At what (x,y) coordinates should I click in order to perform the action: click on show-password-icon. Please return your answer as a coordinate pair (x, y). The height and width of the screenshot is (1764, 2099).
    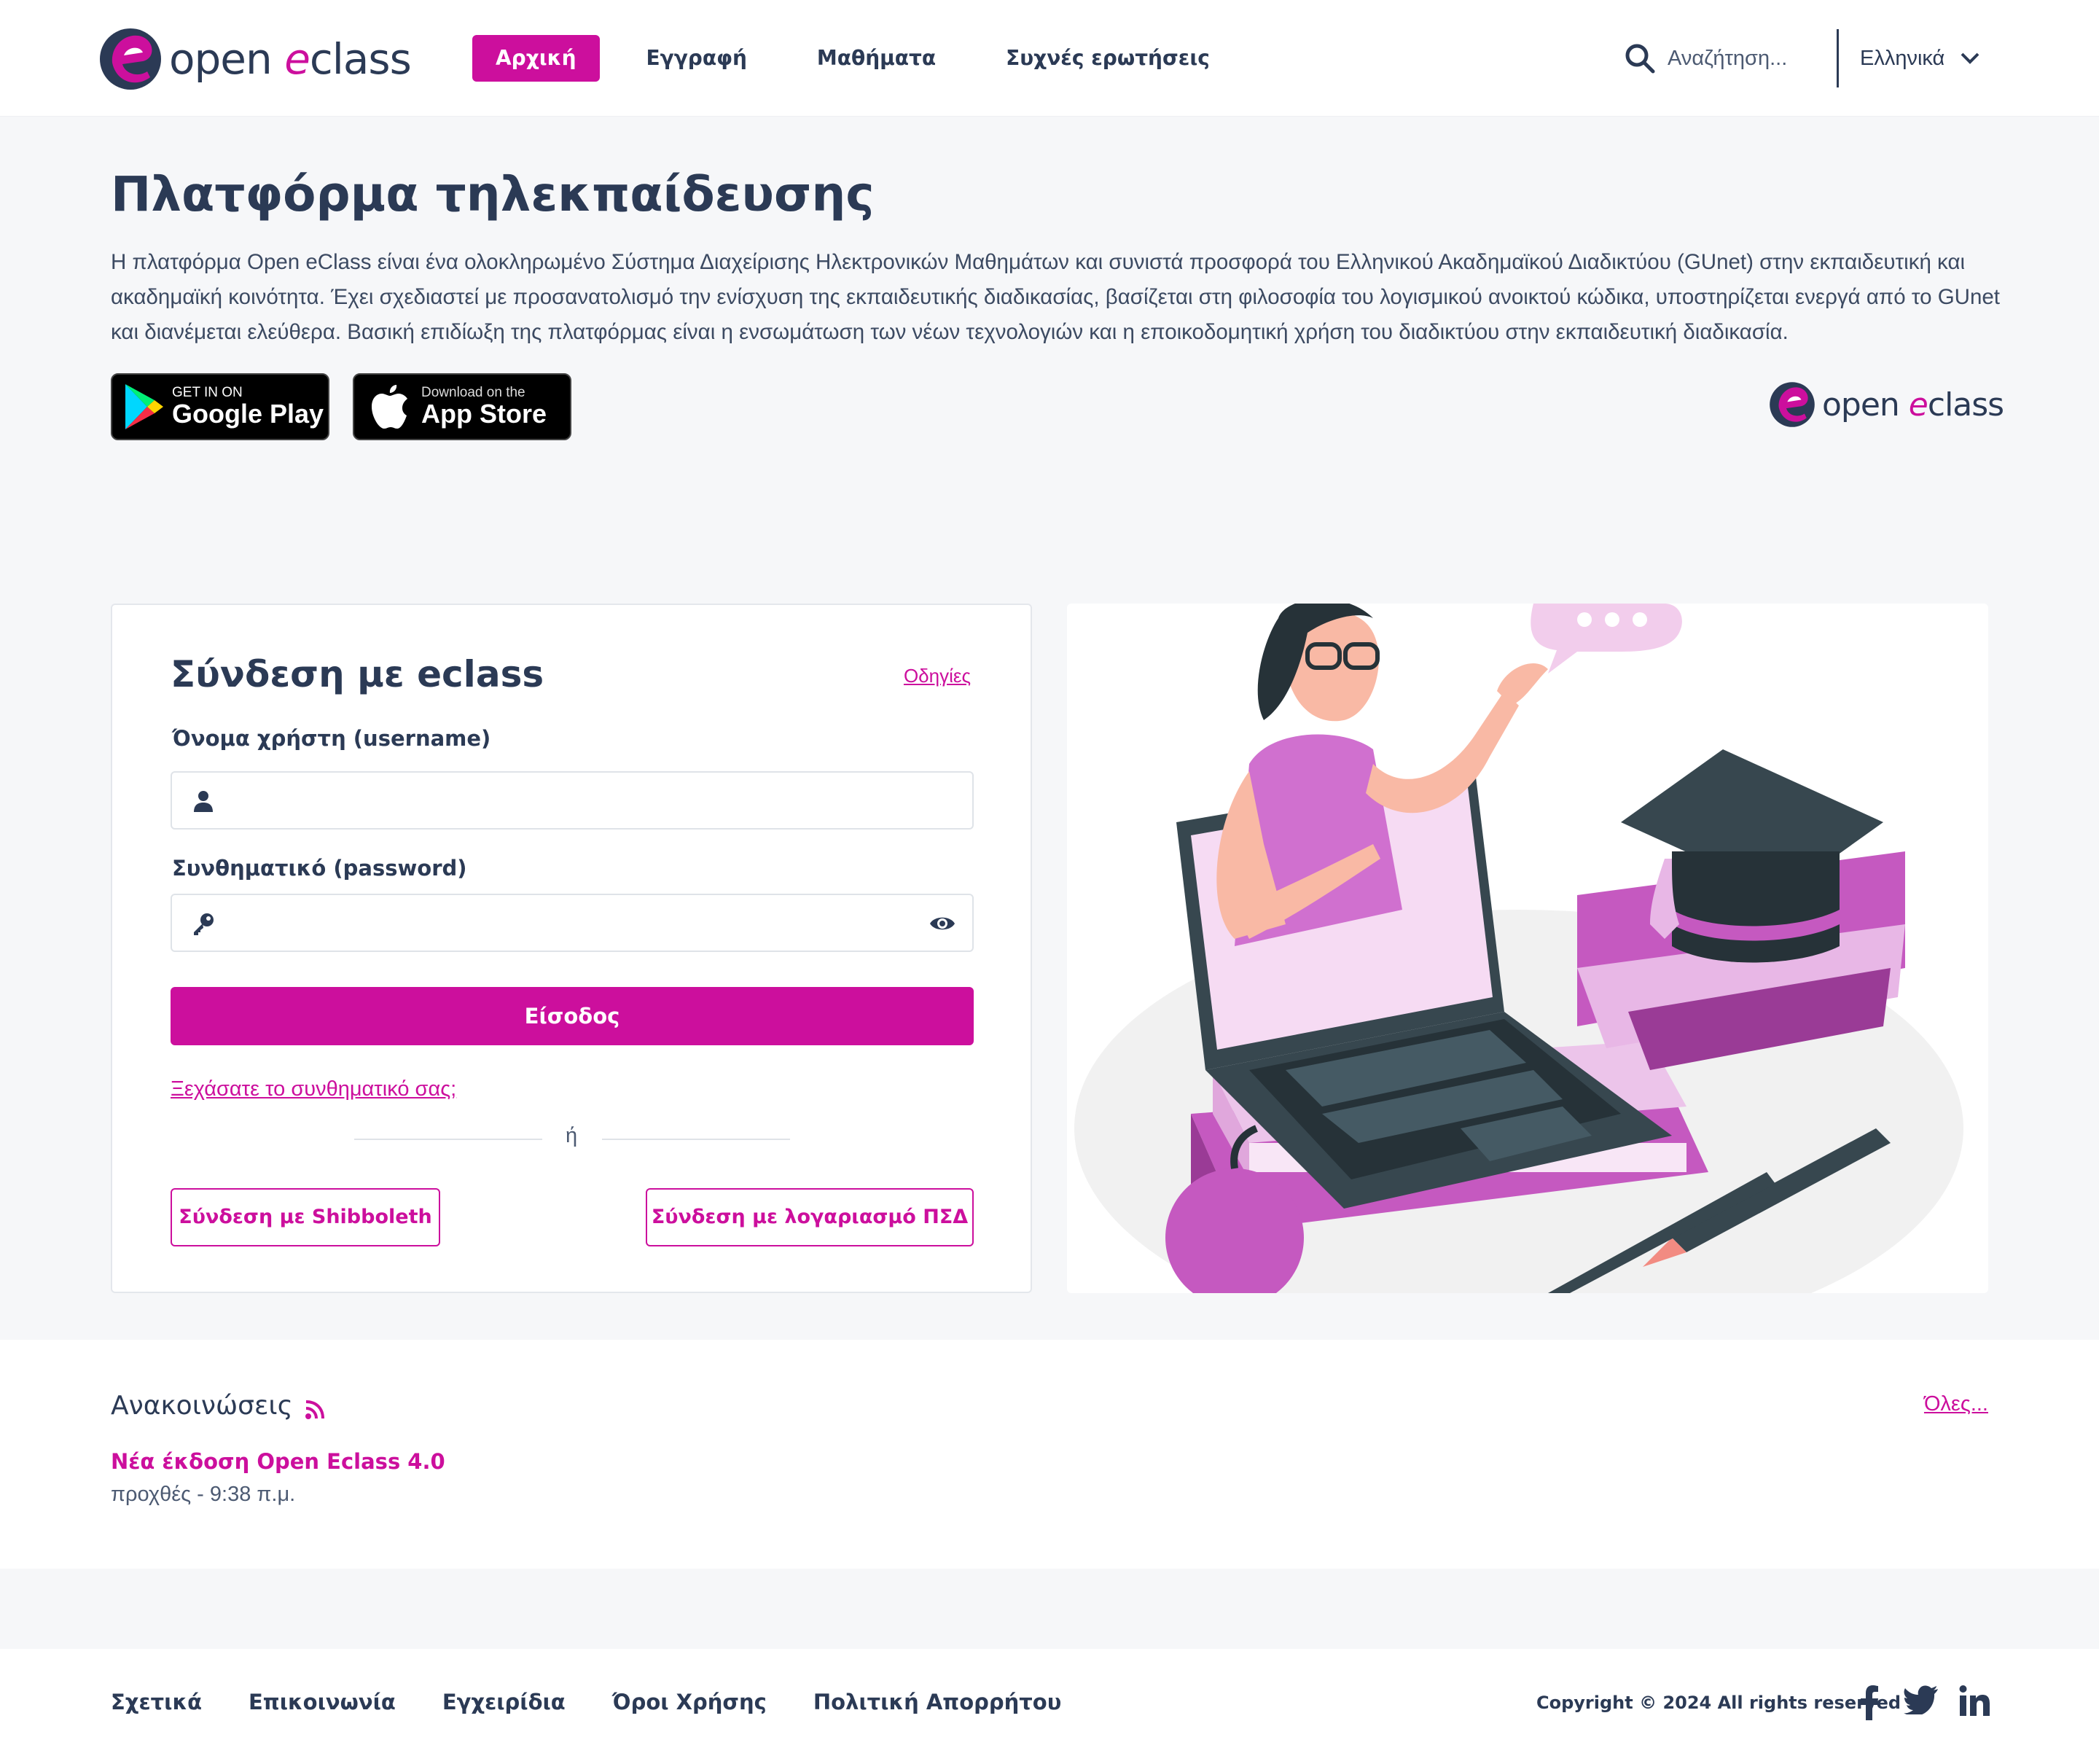
    Looking at the image, I should click on (942, 923).